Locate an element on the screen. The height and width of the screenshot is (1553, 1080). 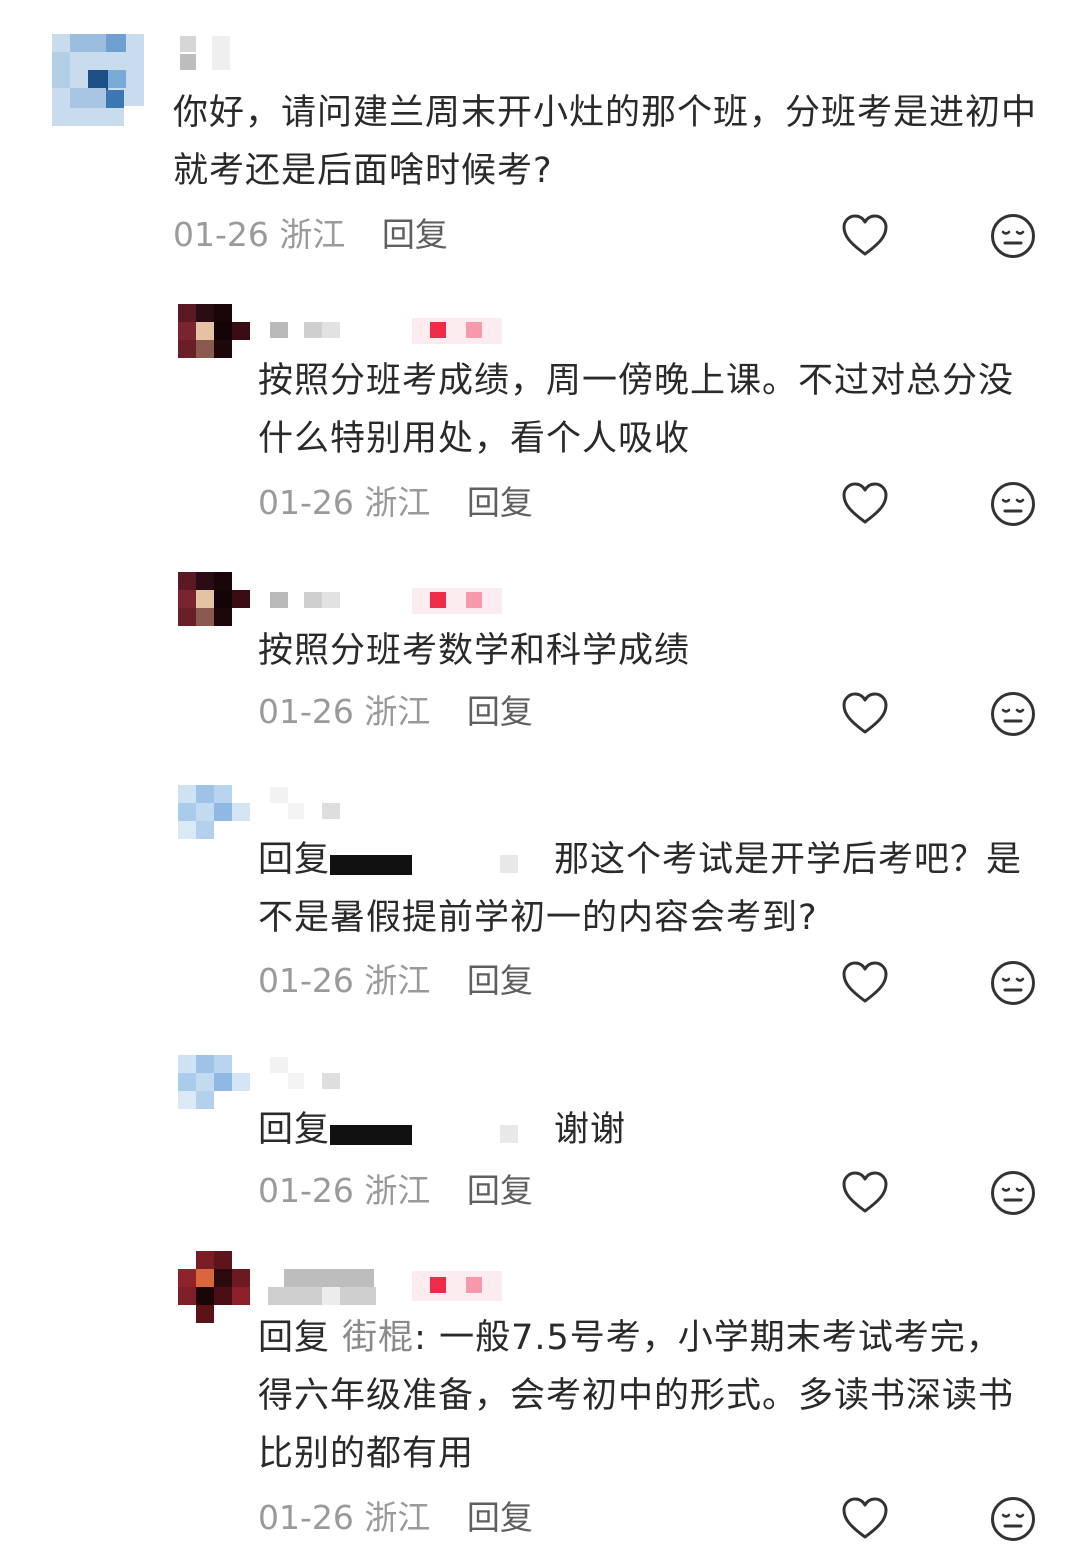
comment-text: 回复 那这个考试是开学后考吧？是不是暑假提前学初一的内容会考到? is located at coordinates (648, 889).